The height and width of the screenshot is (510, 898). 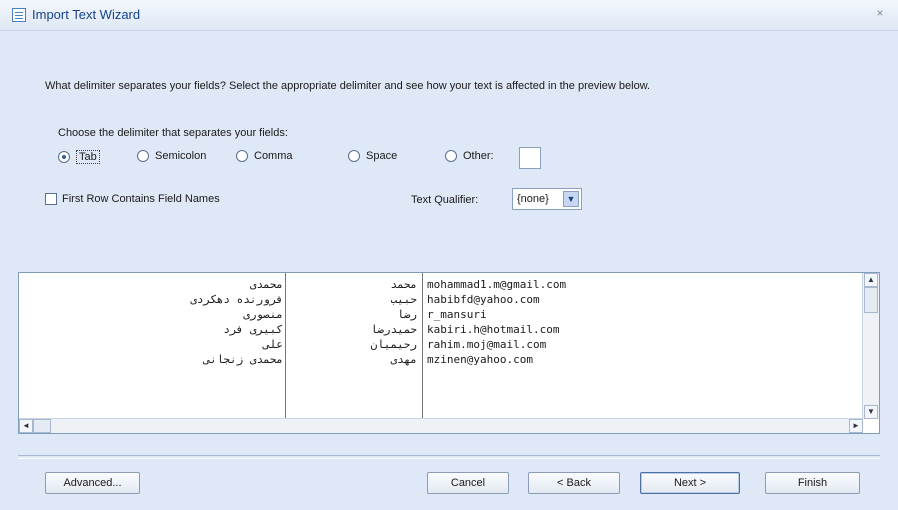 What do you see at coordinates (480, 359) in the screenshot?
I see `preview-cell: mzinen@yahoo.com` at bounding box center [480, 359].